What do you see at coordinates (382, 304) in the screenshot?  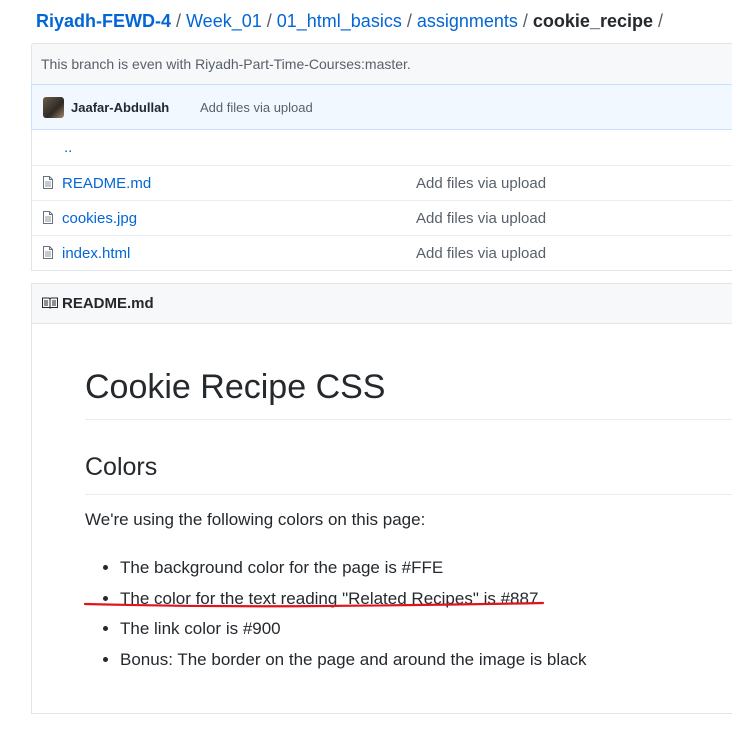 I see `readme-header: README.md` at bounding box center [382, 304].